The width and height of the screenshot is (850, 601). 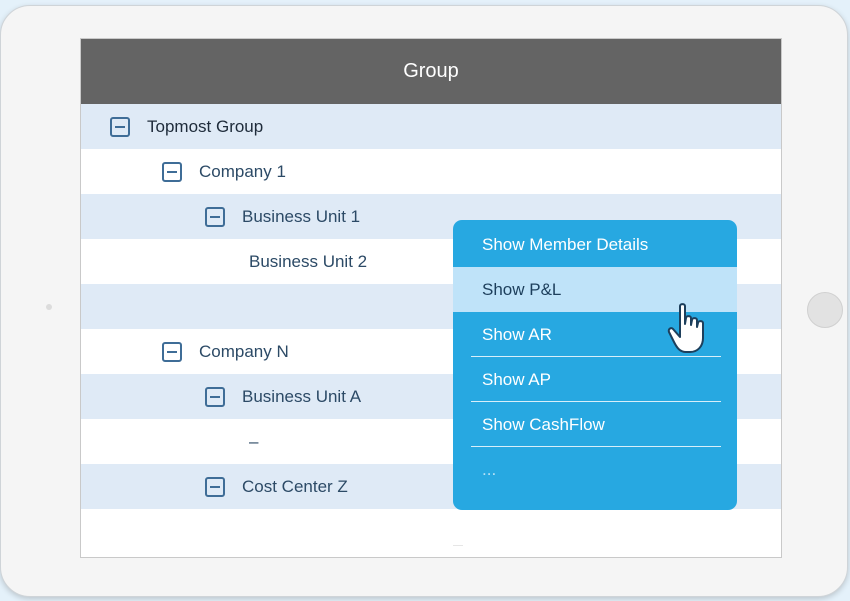 I want to click on menu-item-label: Show Member Details, so click(x=565, y=244).